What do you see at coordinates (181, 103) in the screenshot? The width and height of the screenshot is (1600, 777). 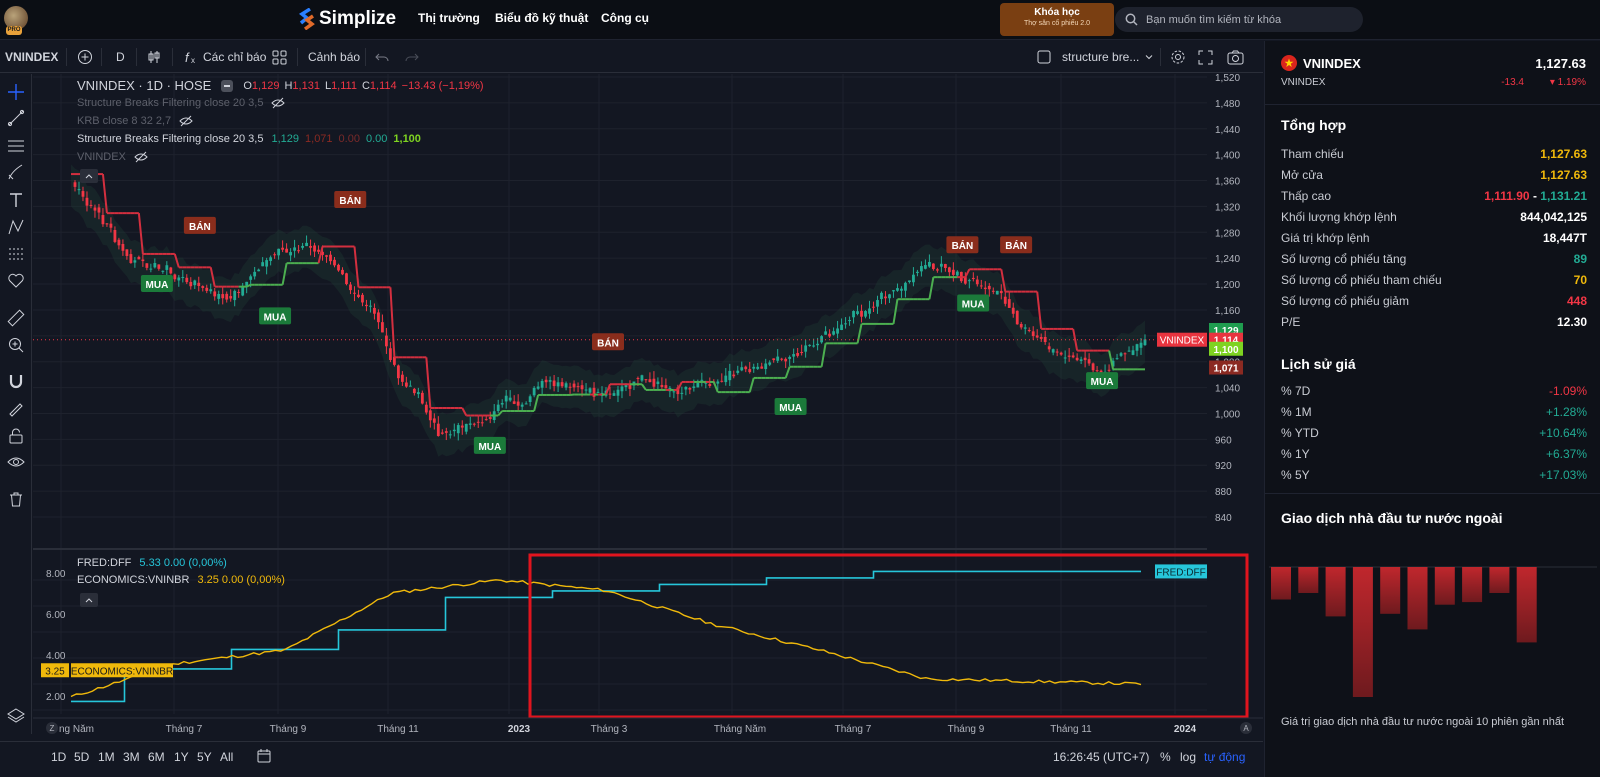 I see `indicator-legend-1: Structure Breaks Filtering close 20 3,5` at bounding box center [181, 103].